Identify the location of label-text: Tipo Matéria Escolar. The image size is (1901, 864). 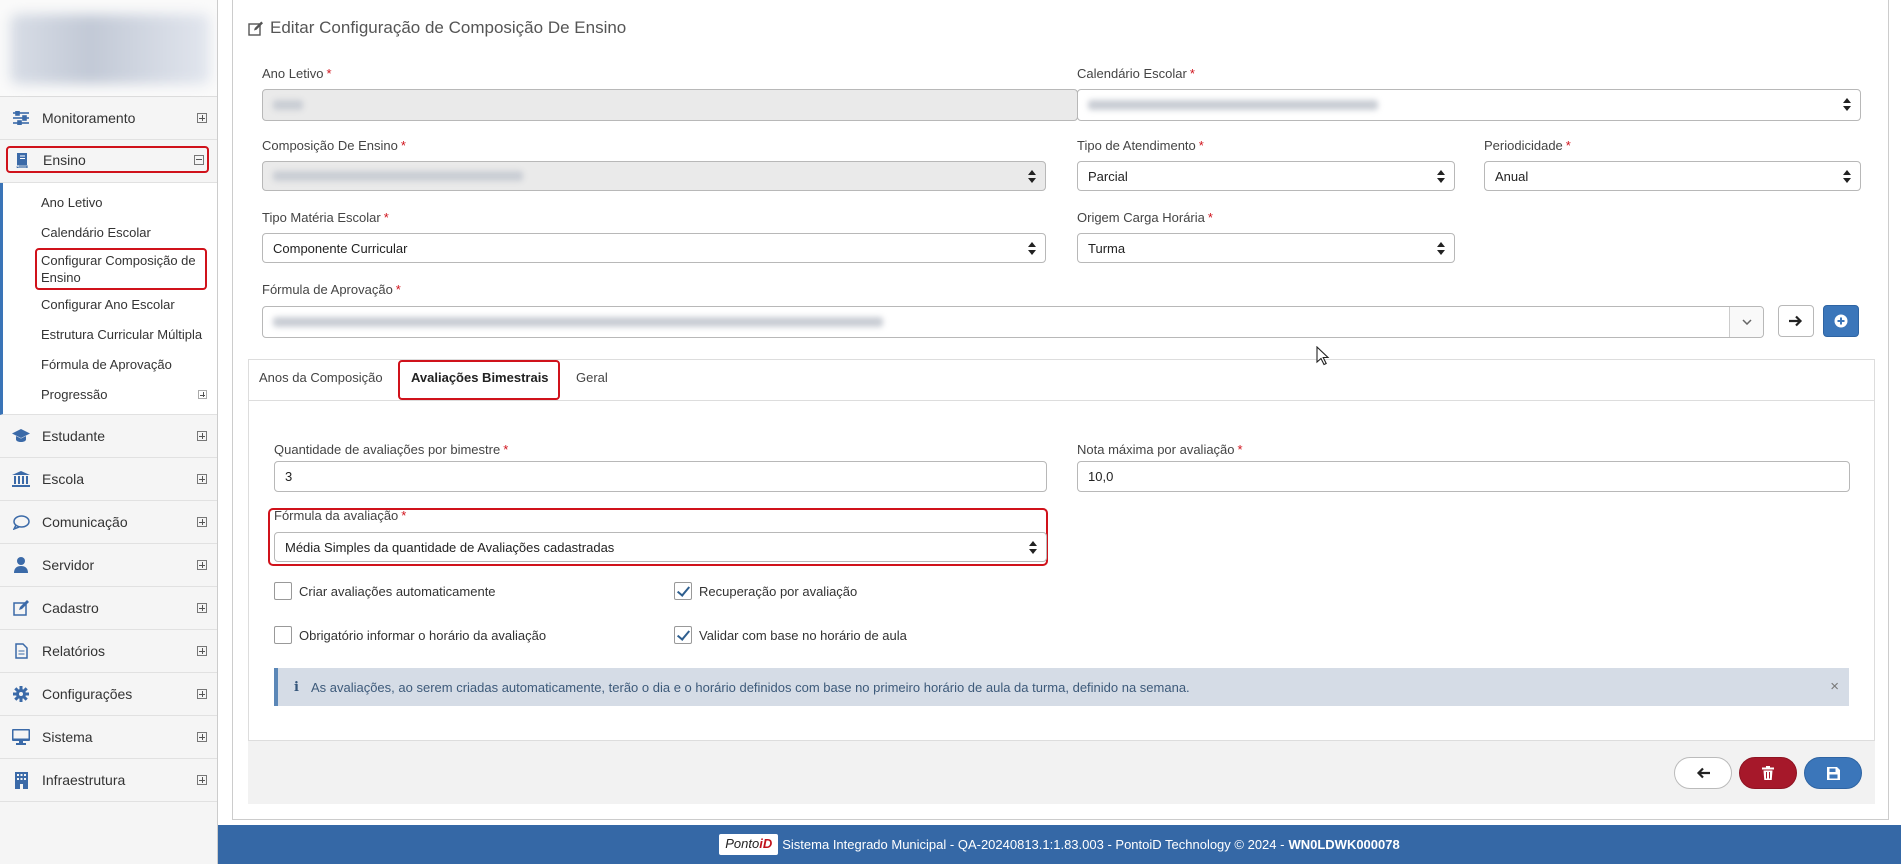
(321, 217).